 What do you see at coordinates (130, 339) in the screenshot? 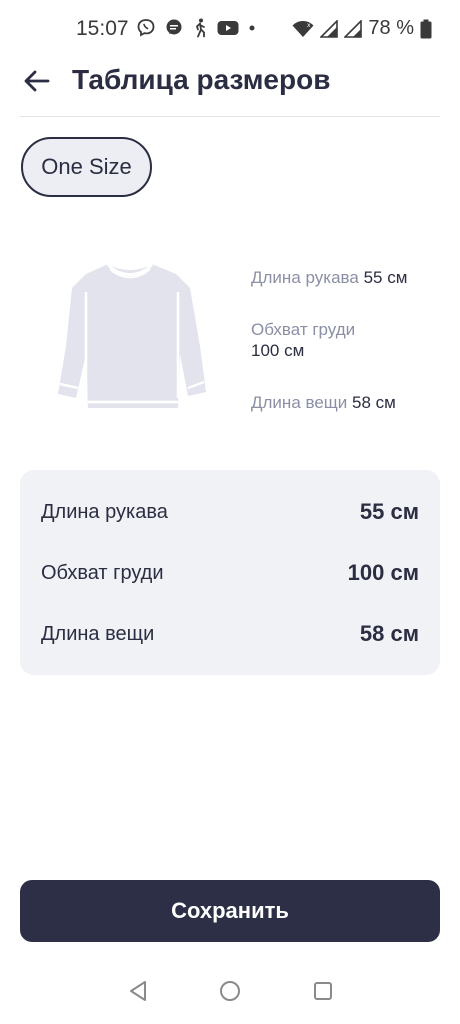
I see `sweater-icon` at bounding box center [130, 339].